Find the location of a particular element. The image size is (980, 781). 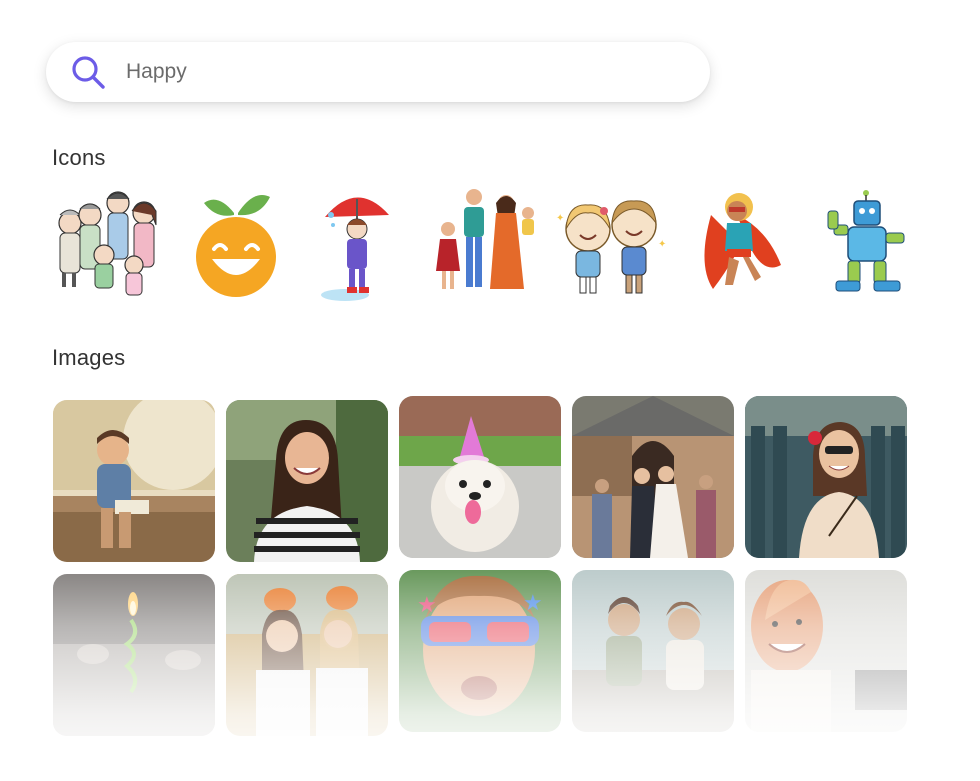

smiling-orange-icon is located at coordinates (236, 245).